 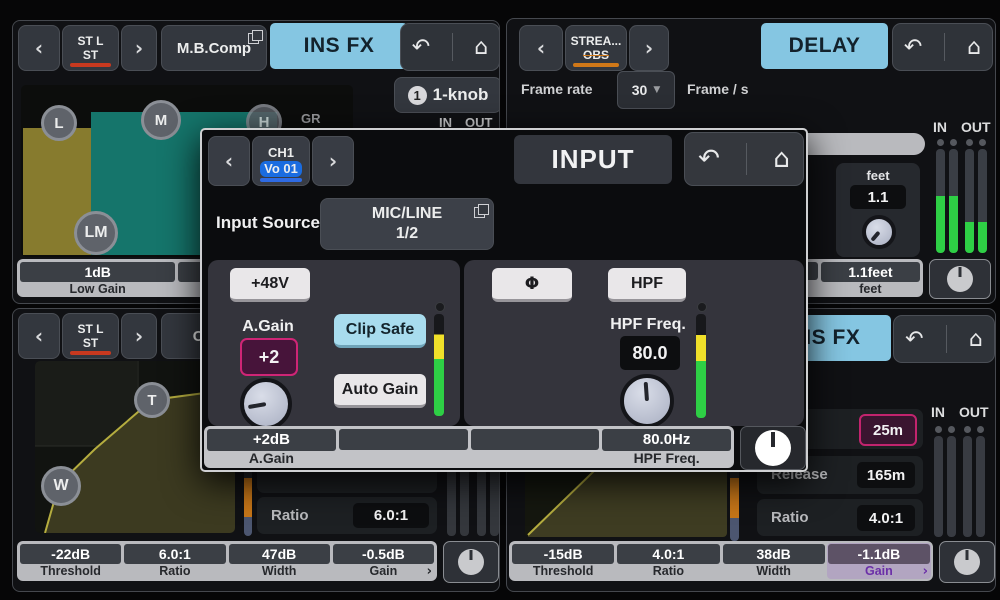 What do you see at coordinates (279, 571) in the screenshot?
I see `param-label: Width` at bounding box center [279, 571].